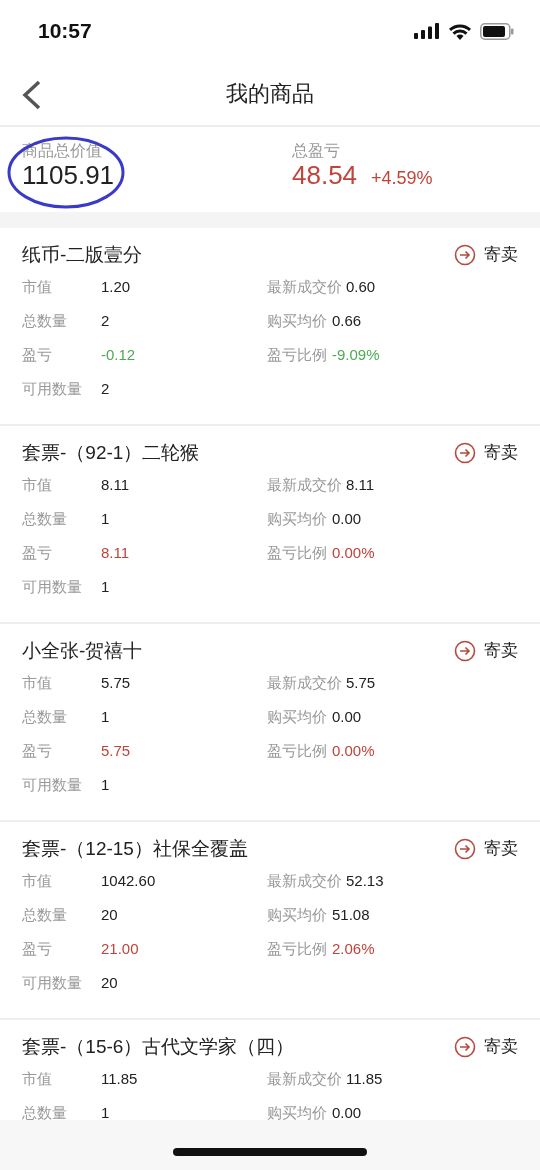 The width and height of the screenshot is (540, 1170). What do you see at coordinates (82, 255) in the screenshot?
I see `item-name: 纸币-二版壹分` at bounding box center [82, 255].